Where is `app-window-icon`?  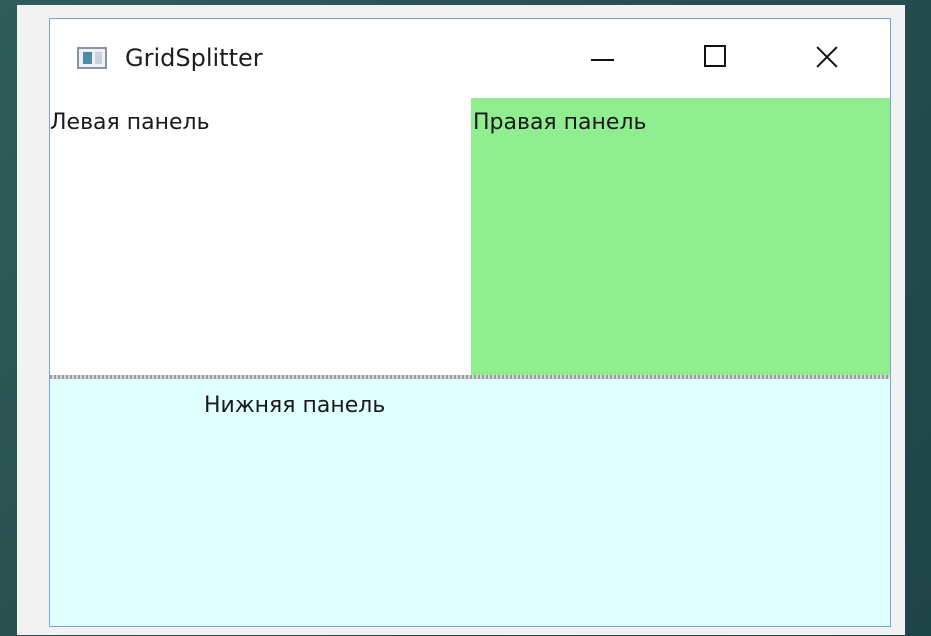 app-window-icon is located at coordinates (92, 58).